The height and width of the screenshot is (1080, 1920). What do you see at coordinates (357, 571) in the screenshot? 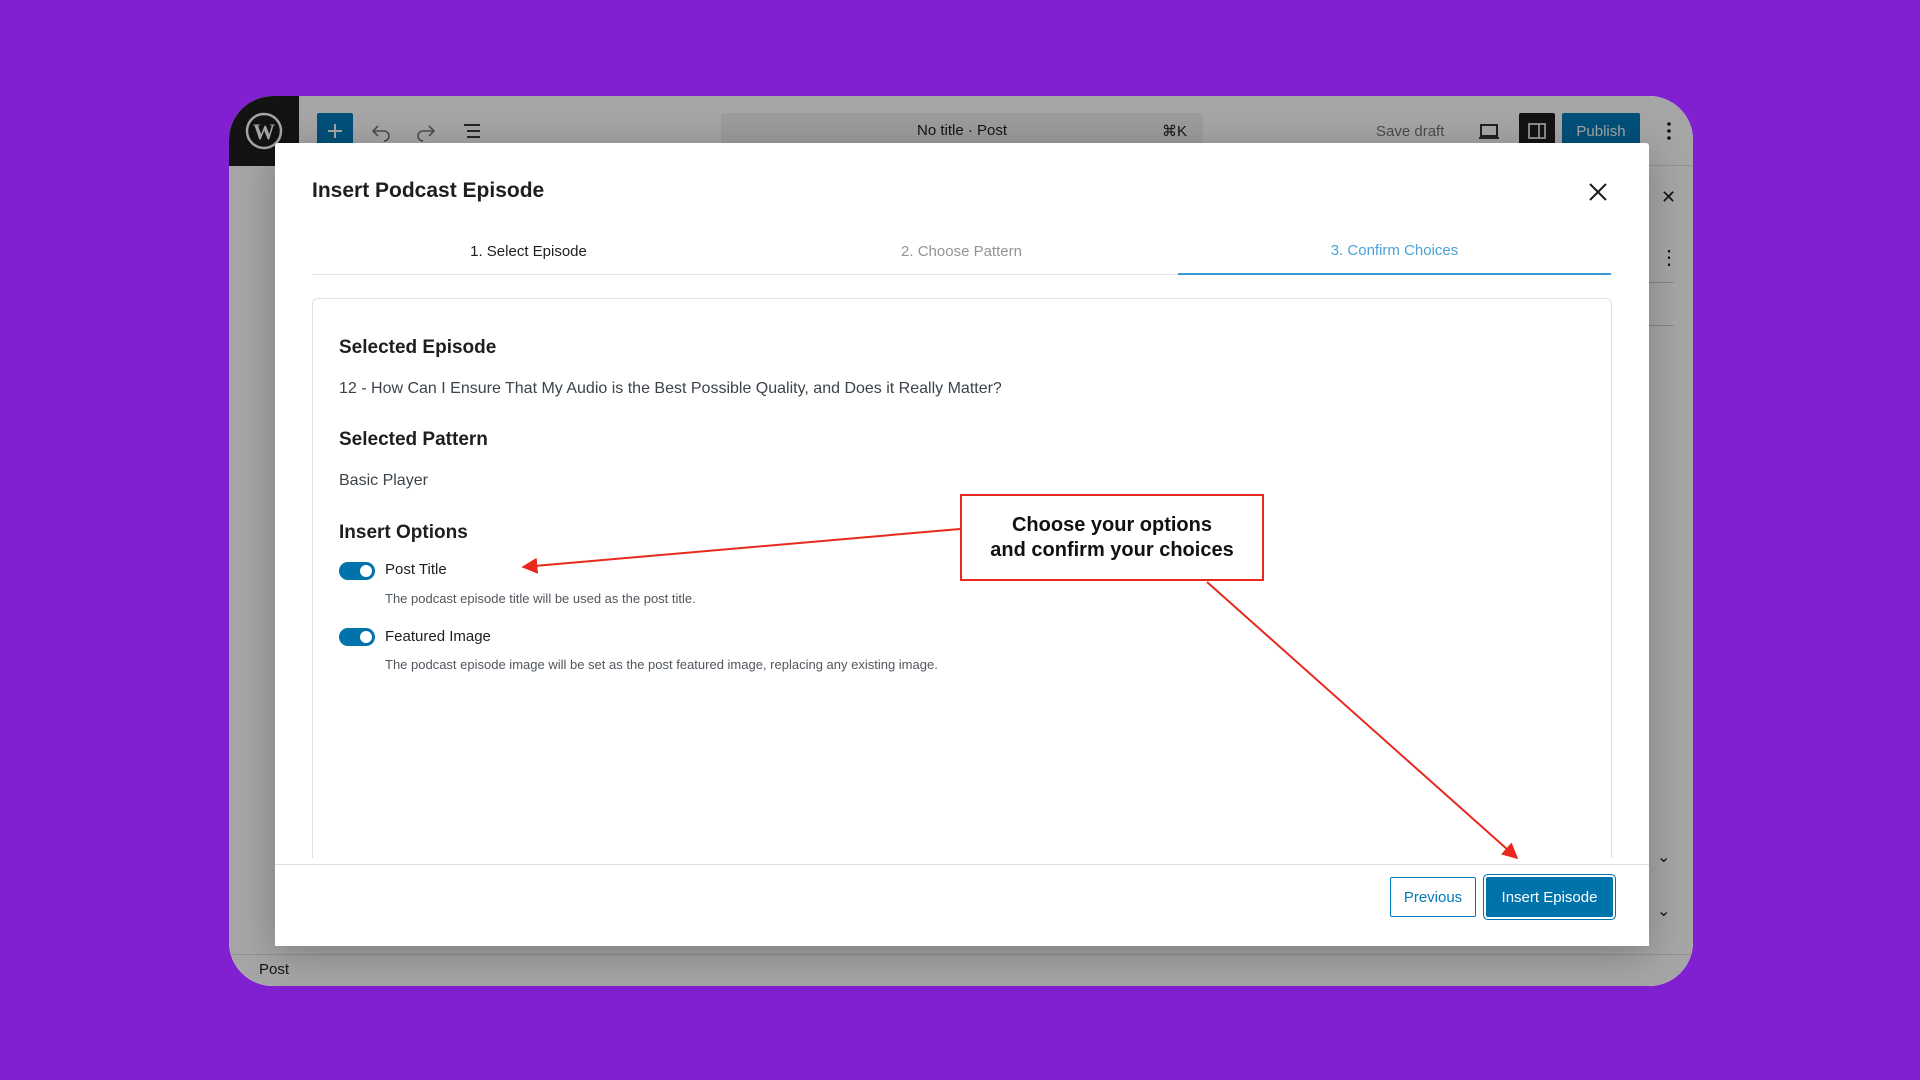
I see `post-title-toggle` at bounding box center [357, 571].